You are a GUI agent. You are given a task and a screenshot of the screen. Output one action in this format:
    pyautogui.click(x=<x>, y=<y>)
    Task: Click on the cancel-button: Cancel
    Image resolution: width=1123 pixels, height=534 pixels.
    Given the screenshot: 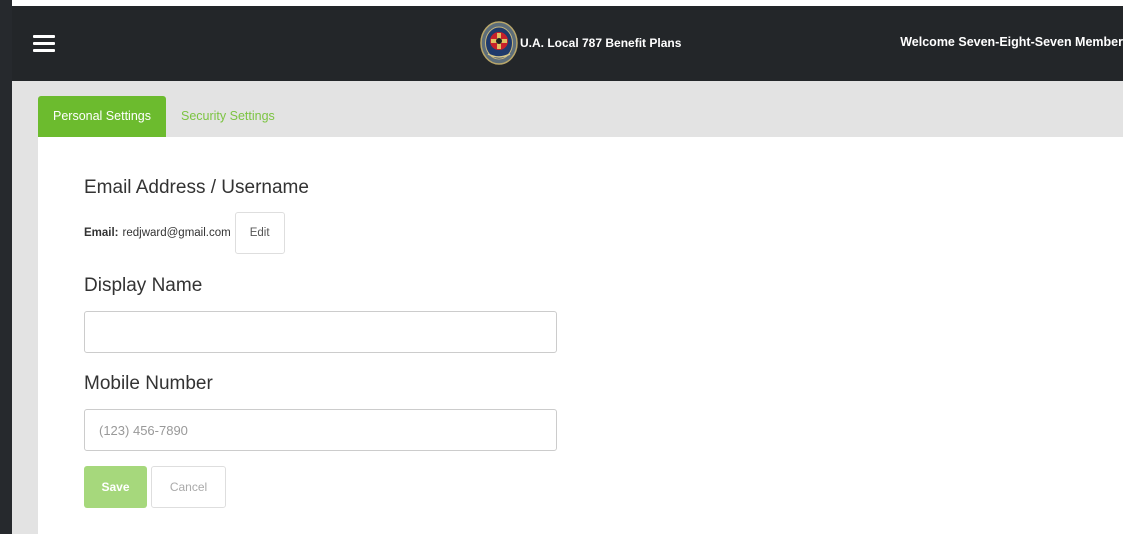 What is the action you would take?
    pyautogui.click(x=188, y=487)
    